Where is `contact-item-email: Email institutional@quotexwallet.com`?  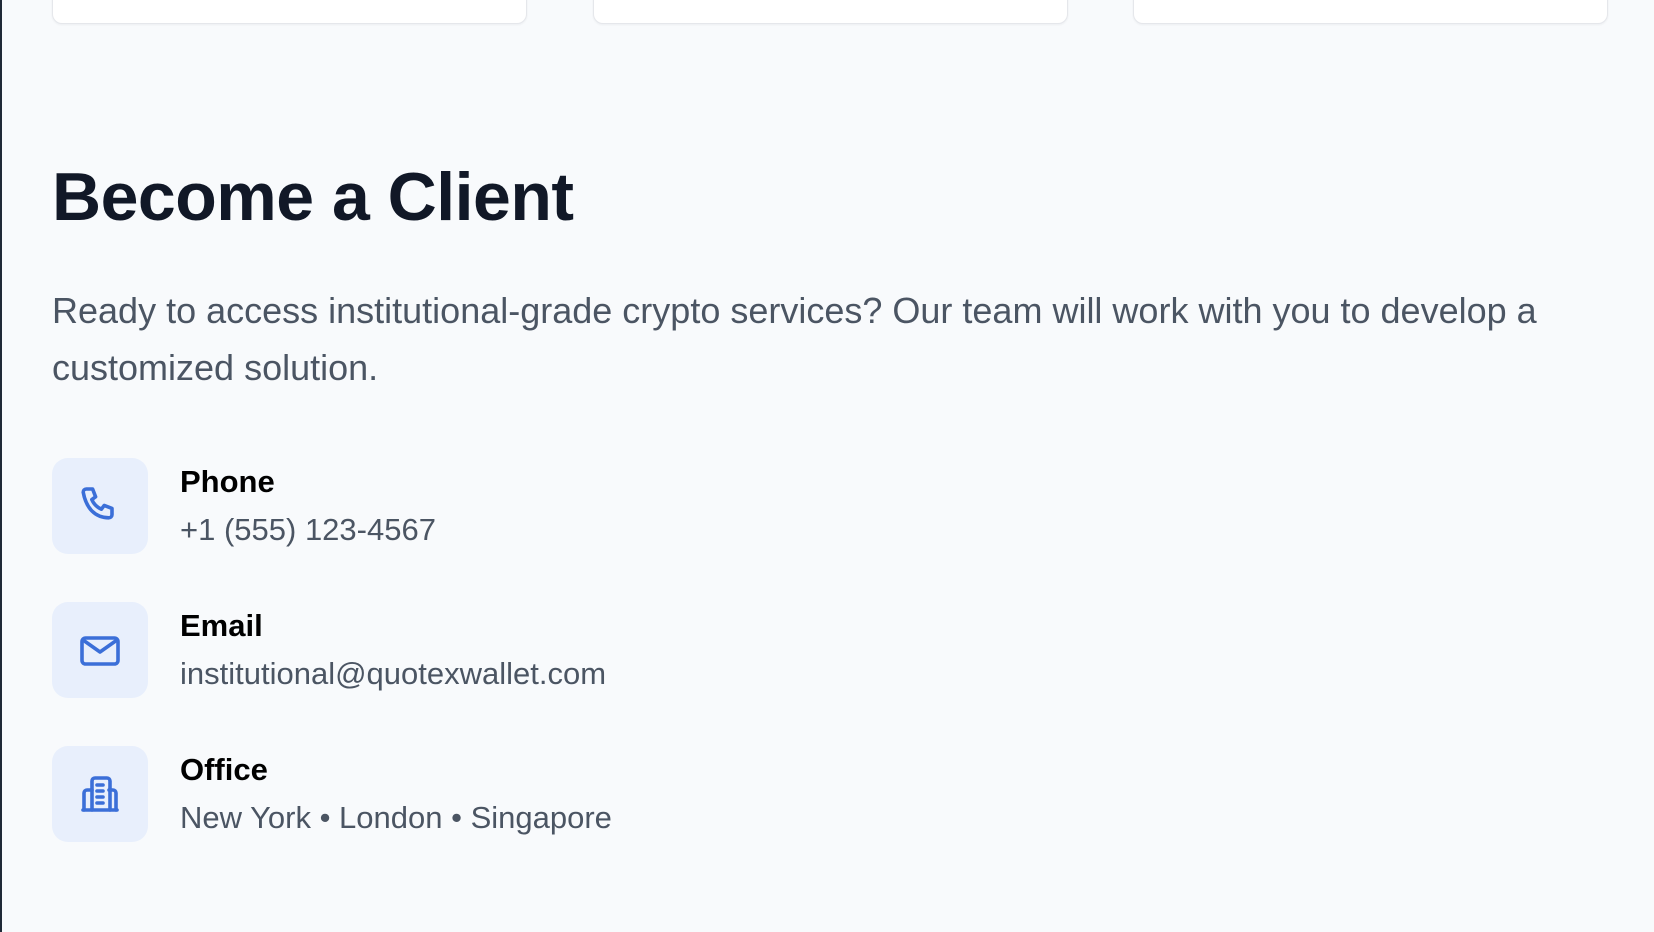
contact-item-email: Email institutional@quotexwallet.com is located at coordinates (502, 650).